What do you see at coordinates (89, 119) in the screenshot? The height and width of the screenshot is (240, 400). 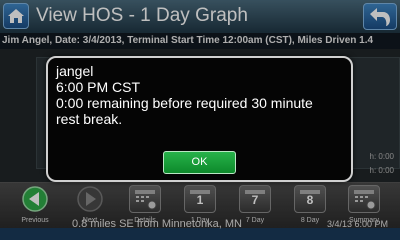 I see `dialog-message-line: rest break.` at bounding box center [89, 119].